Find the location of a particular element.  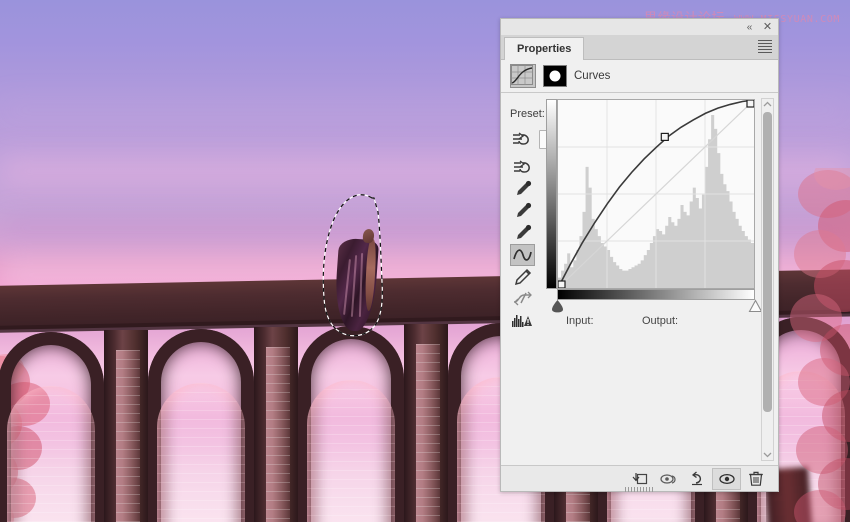

white-point-eyedropper-icon is located at coordinates (522, 233).